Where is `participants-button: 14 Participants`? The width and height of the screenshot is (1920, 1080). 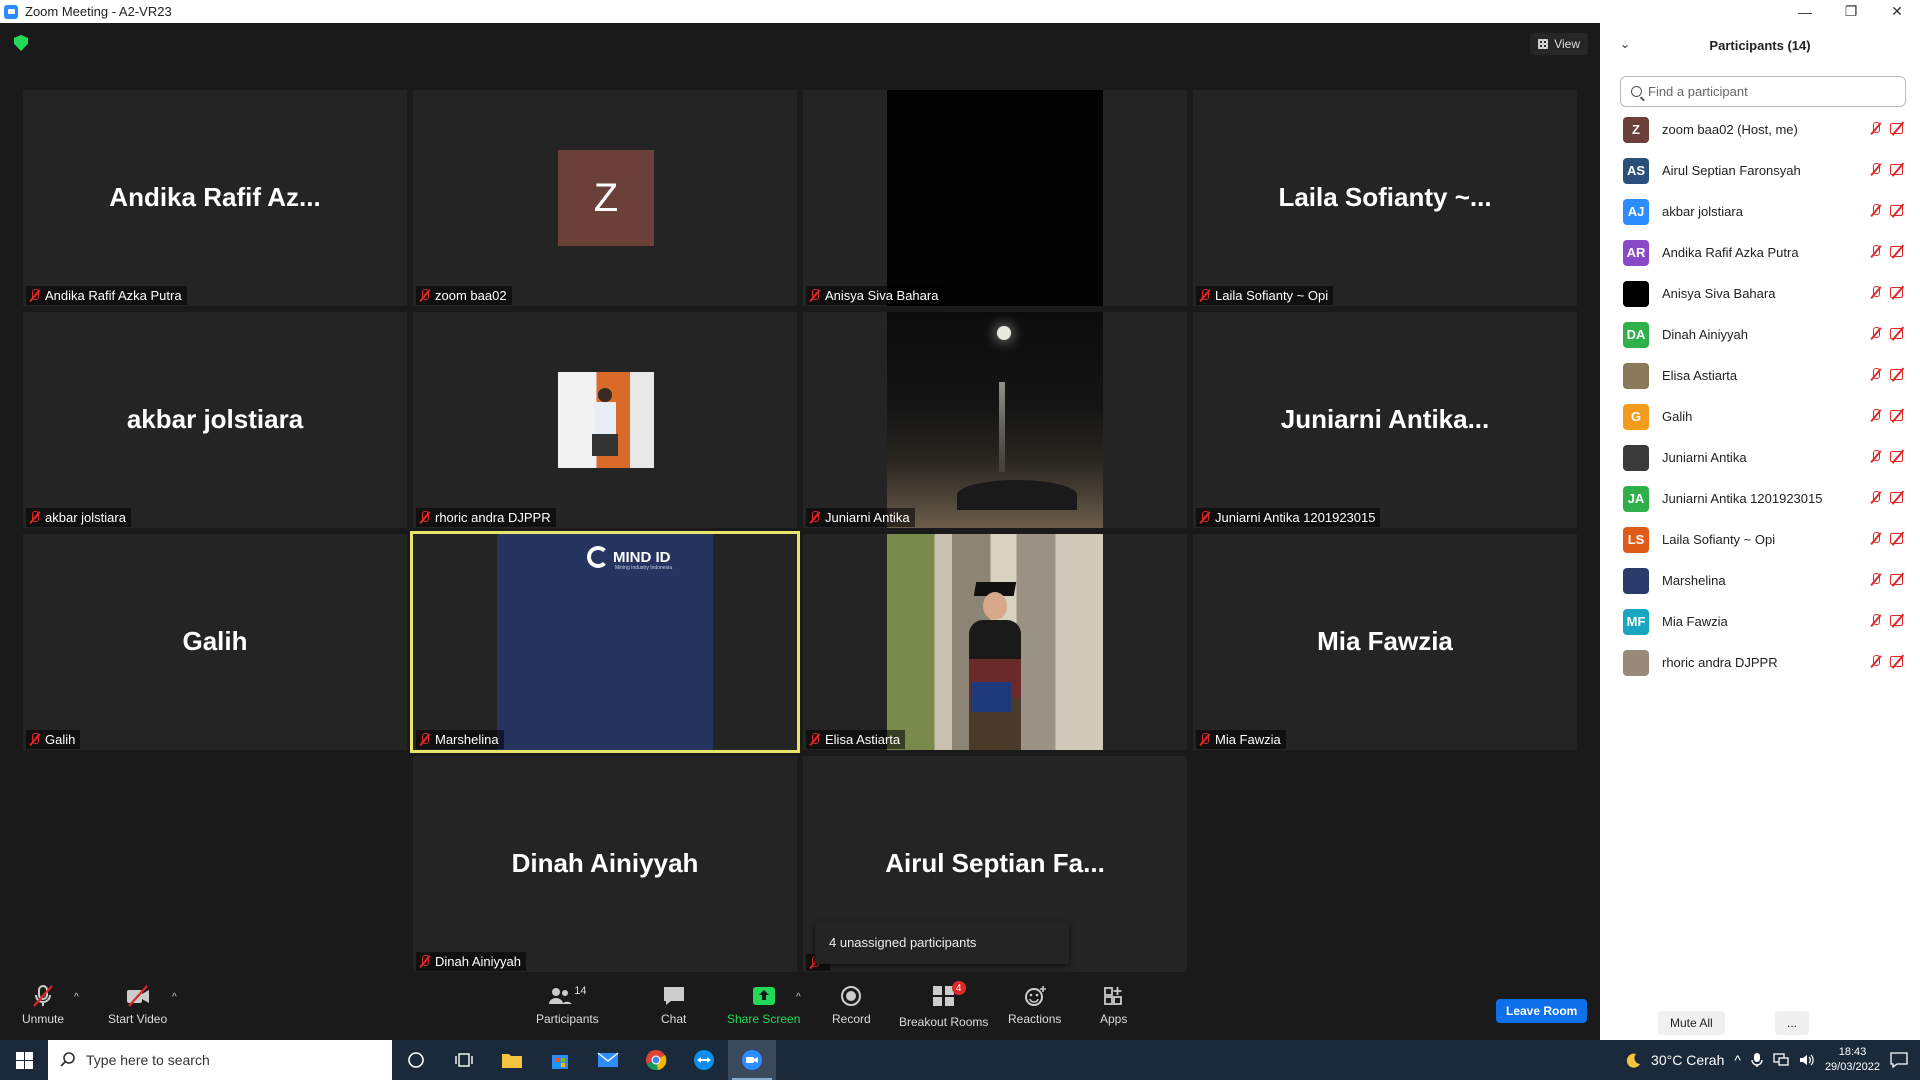
participants-button: 14 Participants is located at coordinates (567, 1005).